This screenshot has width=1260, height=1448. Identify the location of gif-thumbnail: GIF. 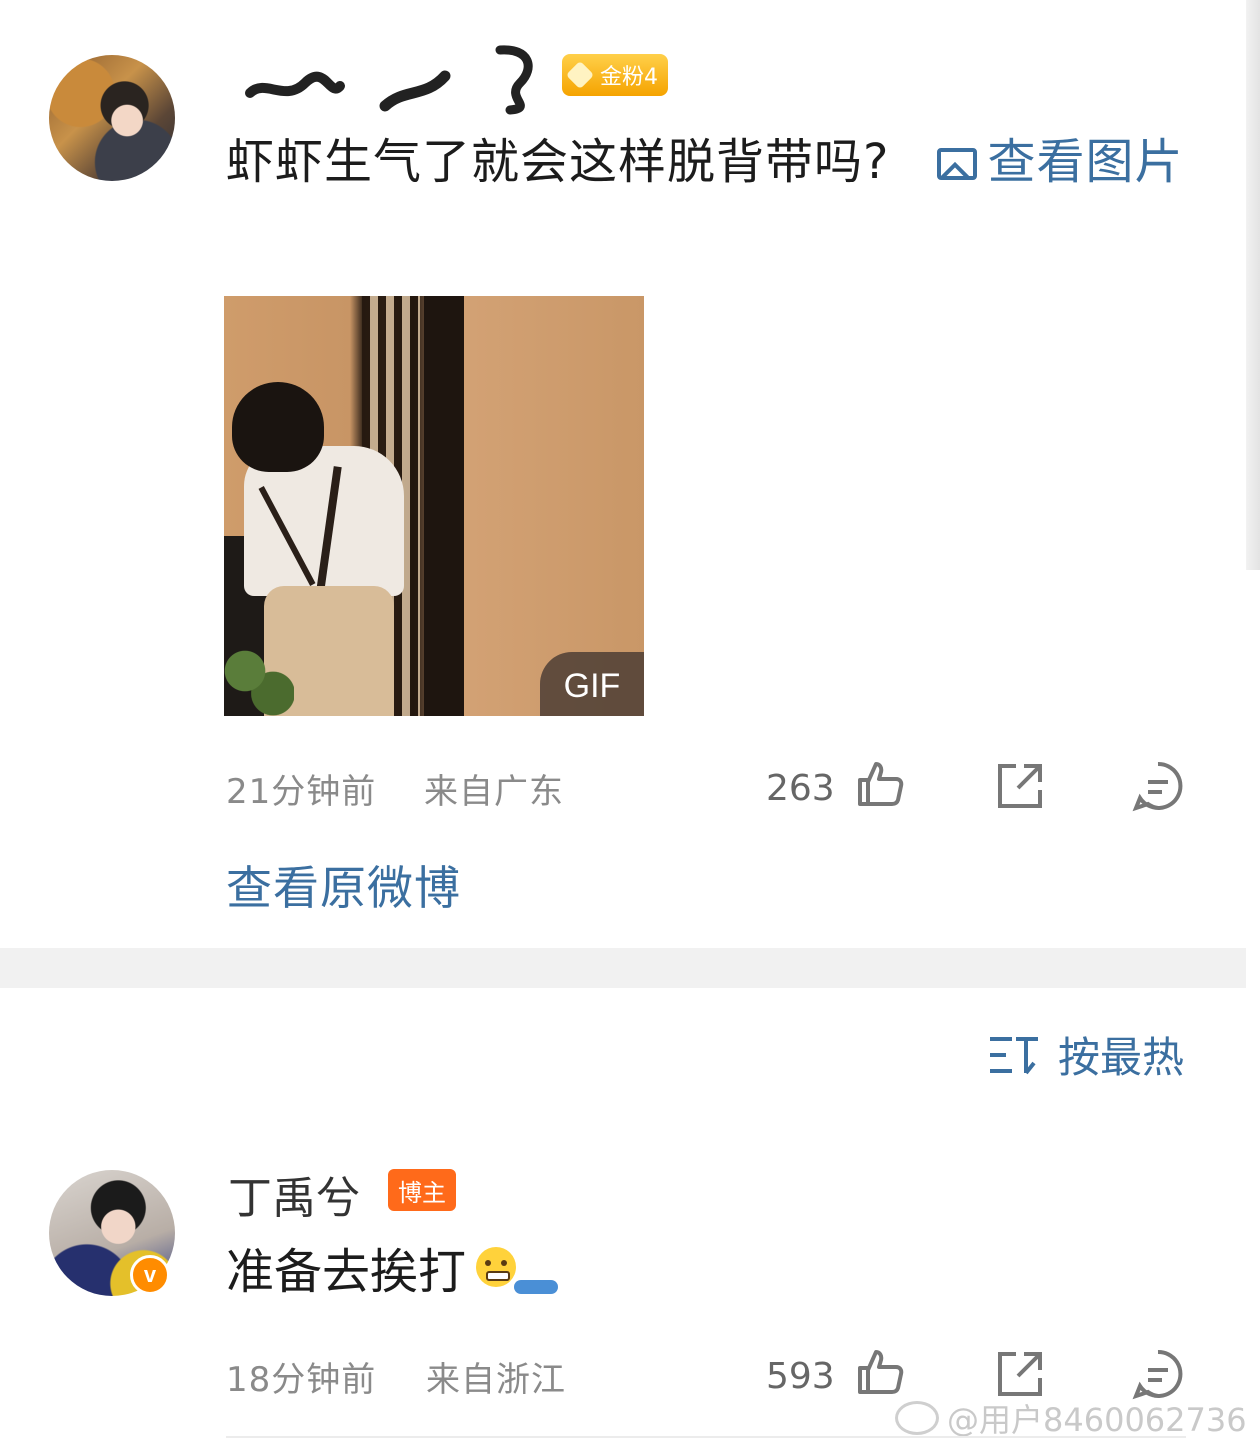
(434, 506).